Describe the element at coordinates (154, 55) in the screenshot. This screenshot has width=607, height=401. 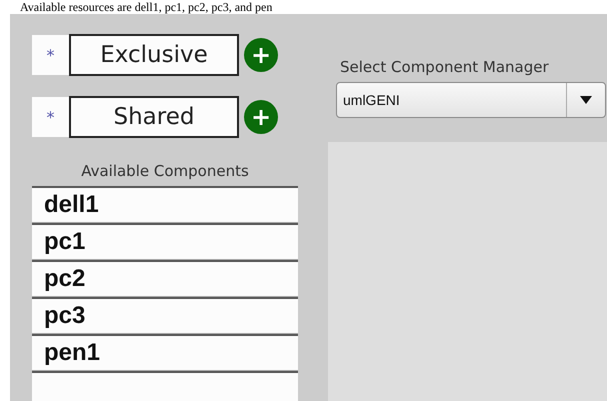
I see `sharing-field: Exclusive` at that location.